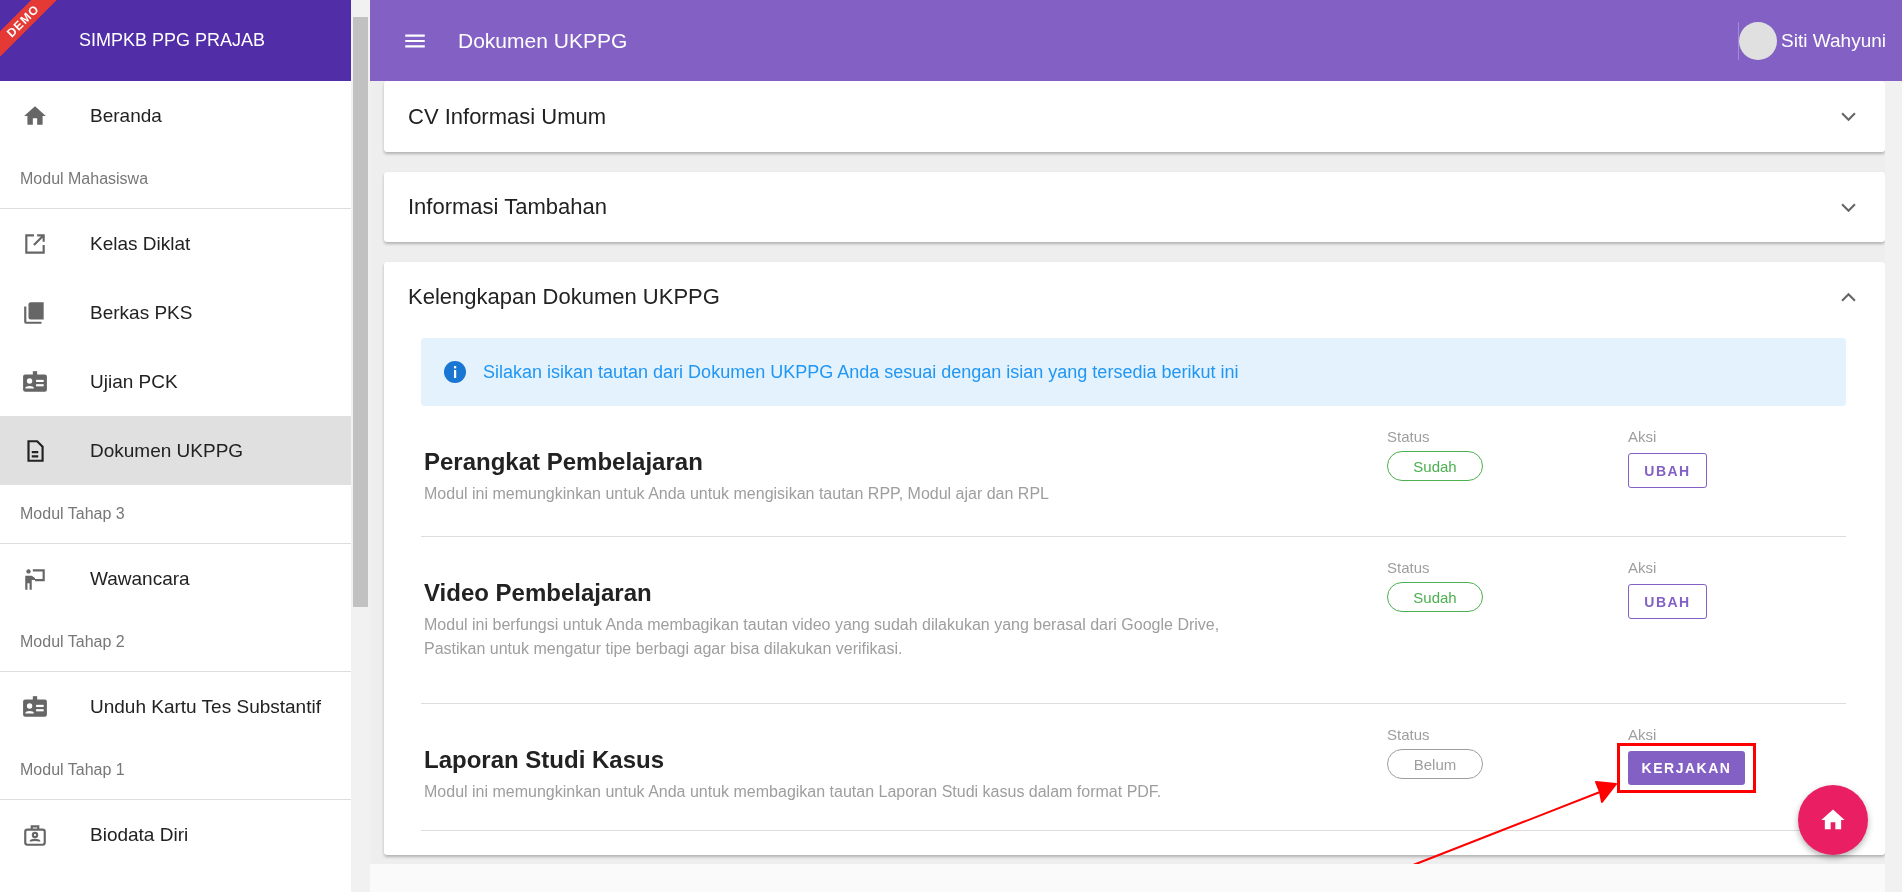 The height and width of the screenshot is (892, 1902). Describe the element at coordinates (175, 706) in the screenshot. I see `sidebar-item: Unduh Kartu Tes Substantif` at that location.